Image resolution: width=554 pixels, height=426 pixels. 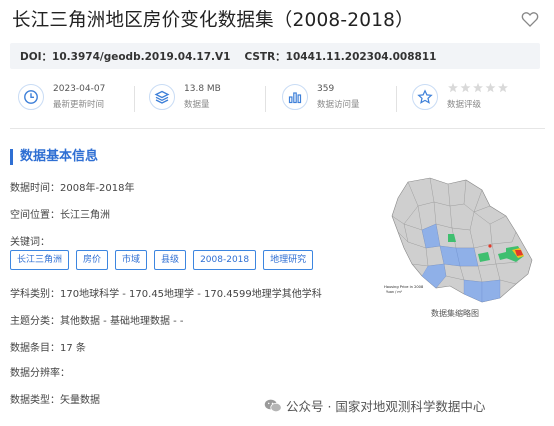 I want to click on info-entries: 数据条目：17 条, so click(x=48, y=348).